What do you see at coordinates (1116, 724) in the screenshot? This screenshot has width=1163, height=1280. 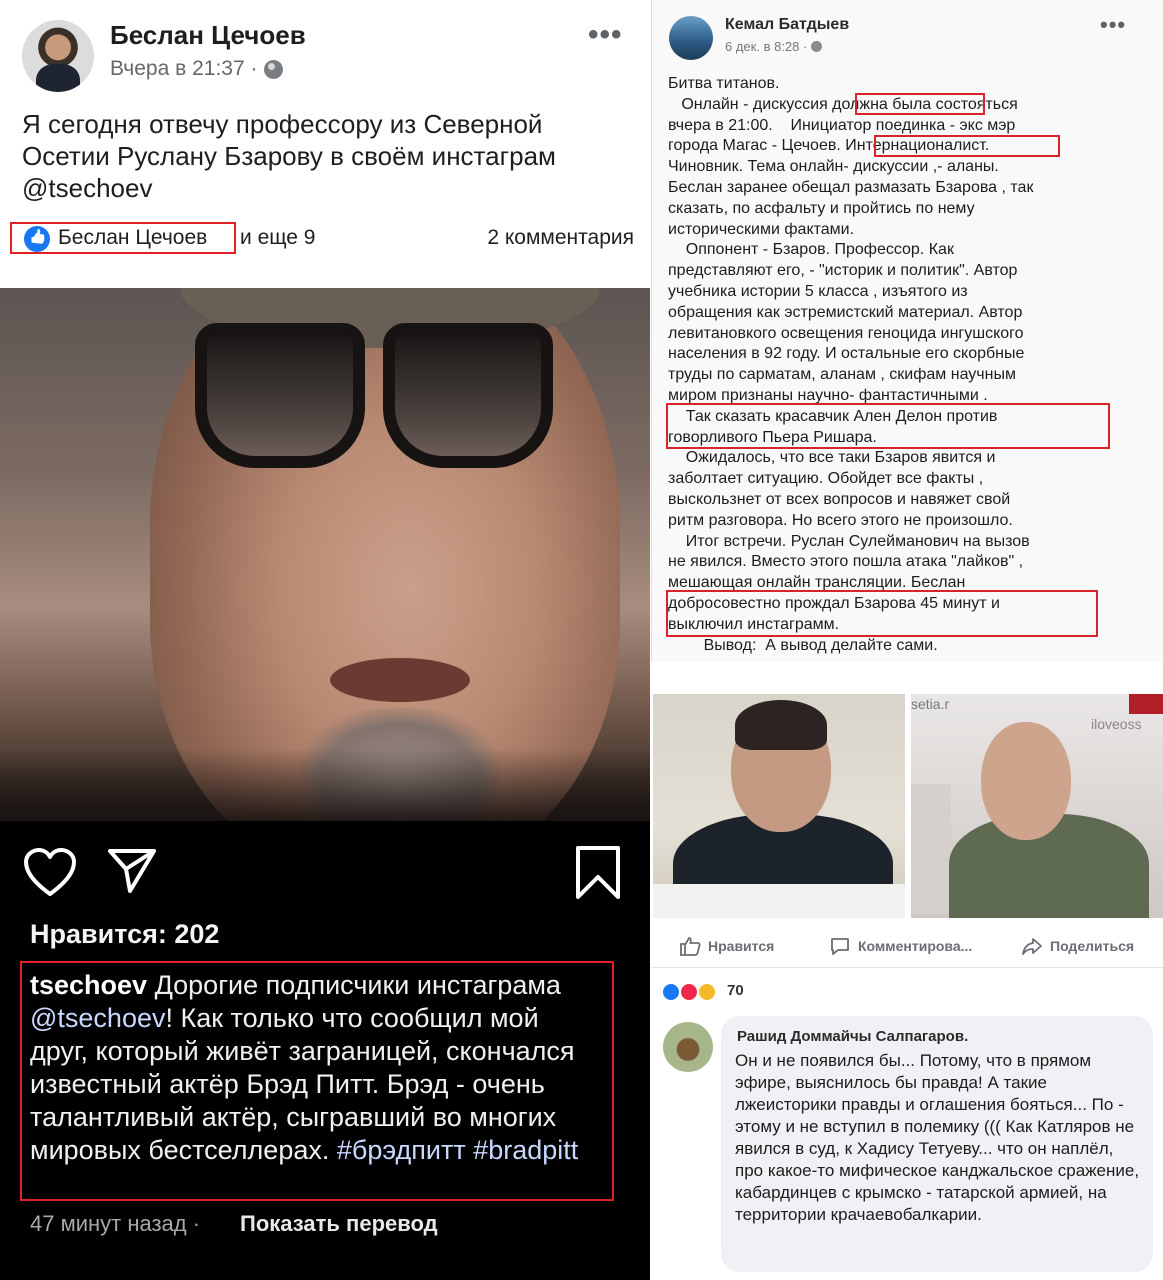 I see `logo-text-2: iloveoss` at bounding box center [1116, 724].